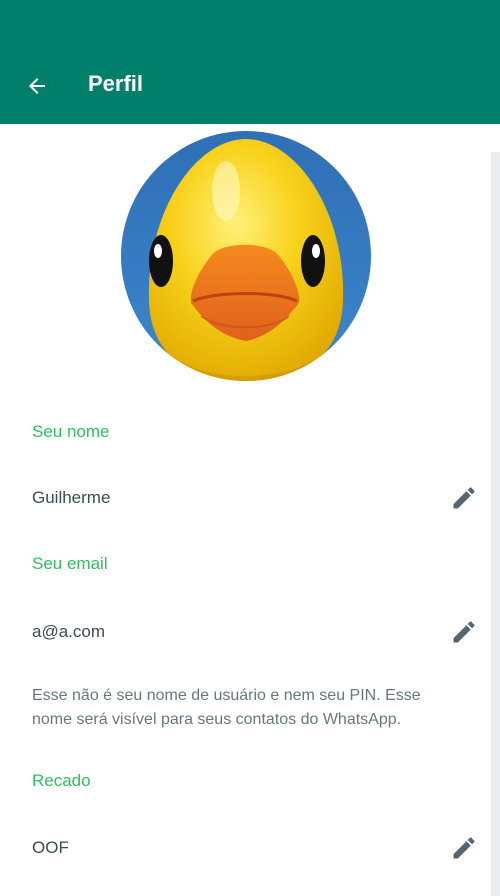 The width and height of the screenshot is (500, 896). Describe the element at coordinates (255, 849) in the screenshot. I see `status-field: OOF` at that location.